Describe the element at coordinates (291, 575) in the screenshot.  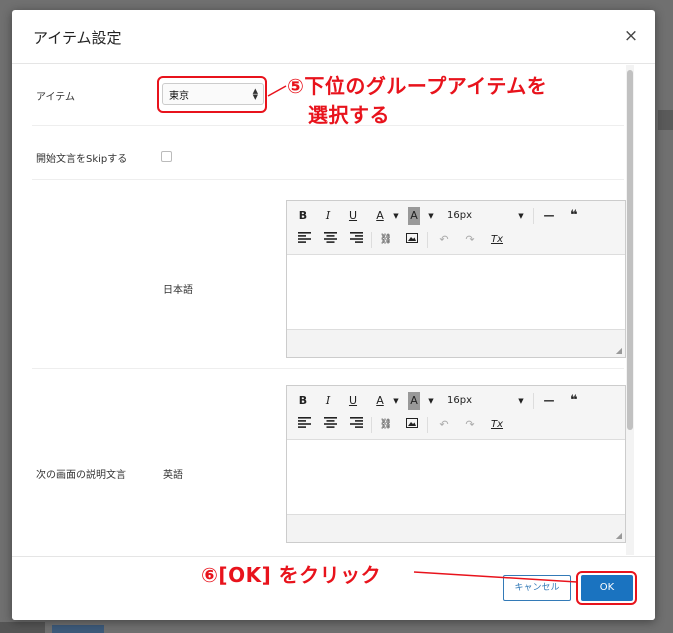
I see `annotation-step6: ⑥[OK] をクリック` at that location.